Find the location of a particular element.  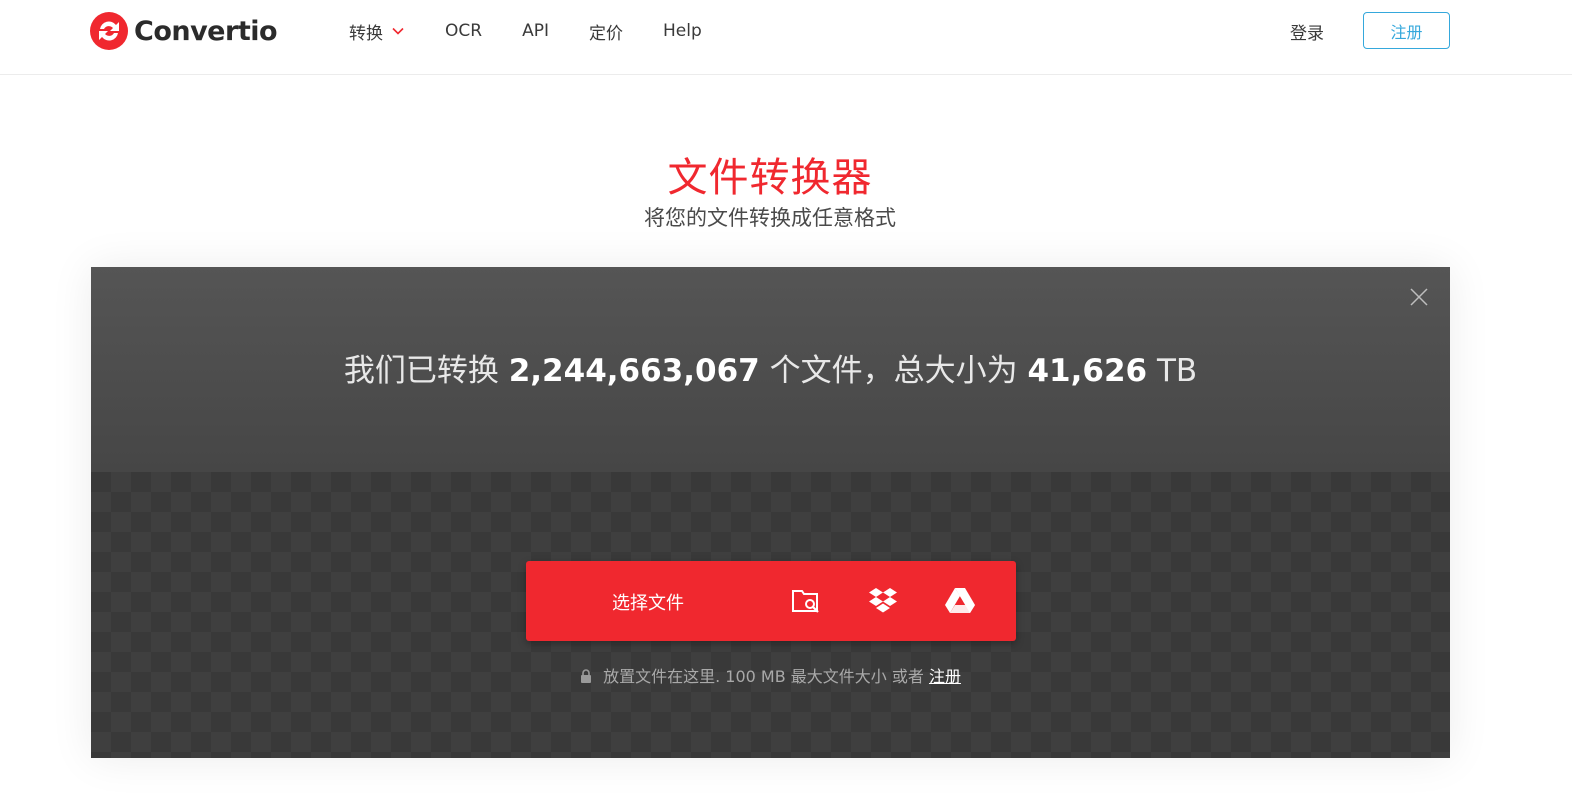

main-nav: 转换 OCR API 定价 Help is located at coordinates (545, 31).